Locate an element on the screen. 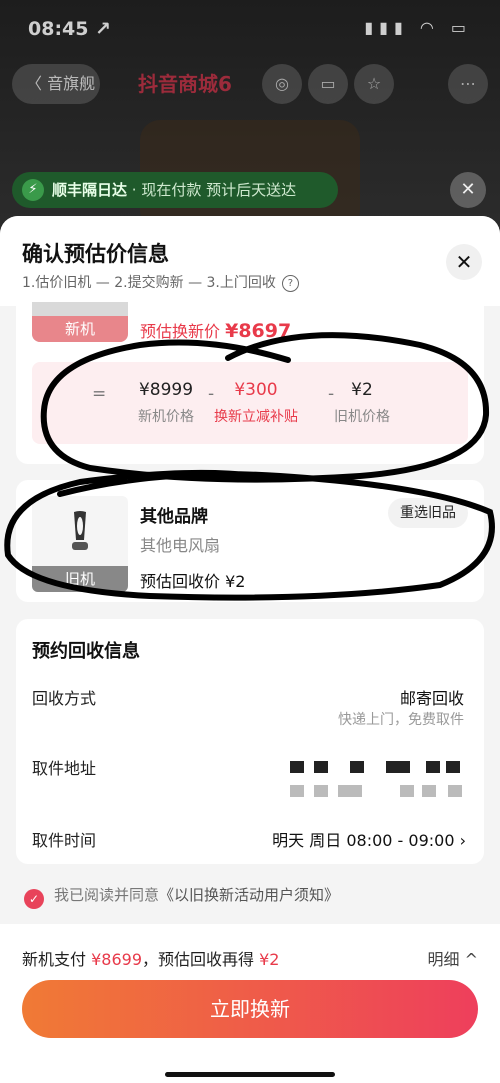  more-icon: ⋯ is located at coordinates (468, 84).